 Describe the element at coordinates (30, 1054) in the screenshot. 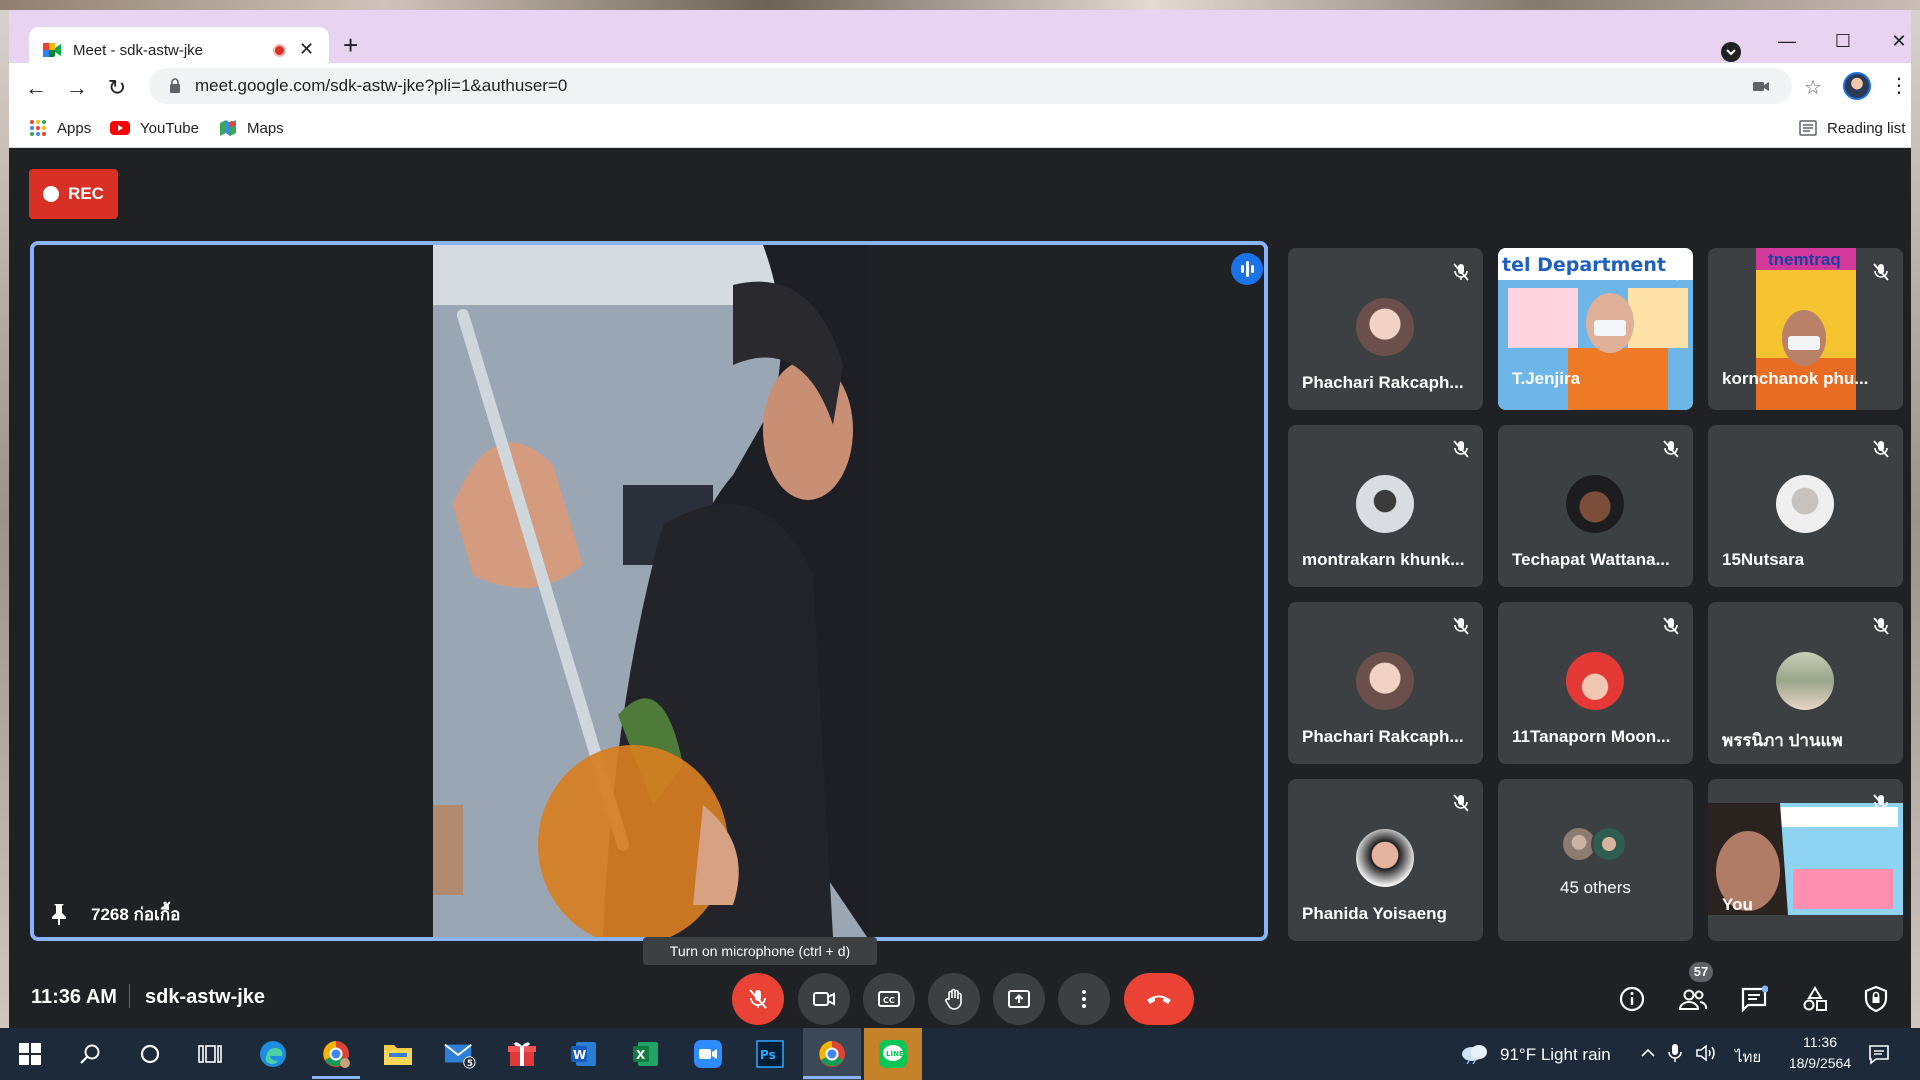

I see `start-button` at that location.